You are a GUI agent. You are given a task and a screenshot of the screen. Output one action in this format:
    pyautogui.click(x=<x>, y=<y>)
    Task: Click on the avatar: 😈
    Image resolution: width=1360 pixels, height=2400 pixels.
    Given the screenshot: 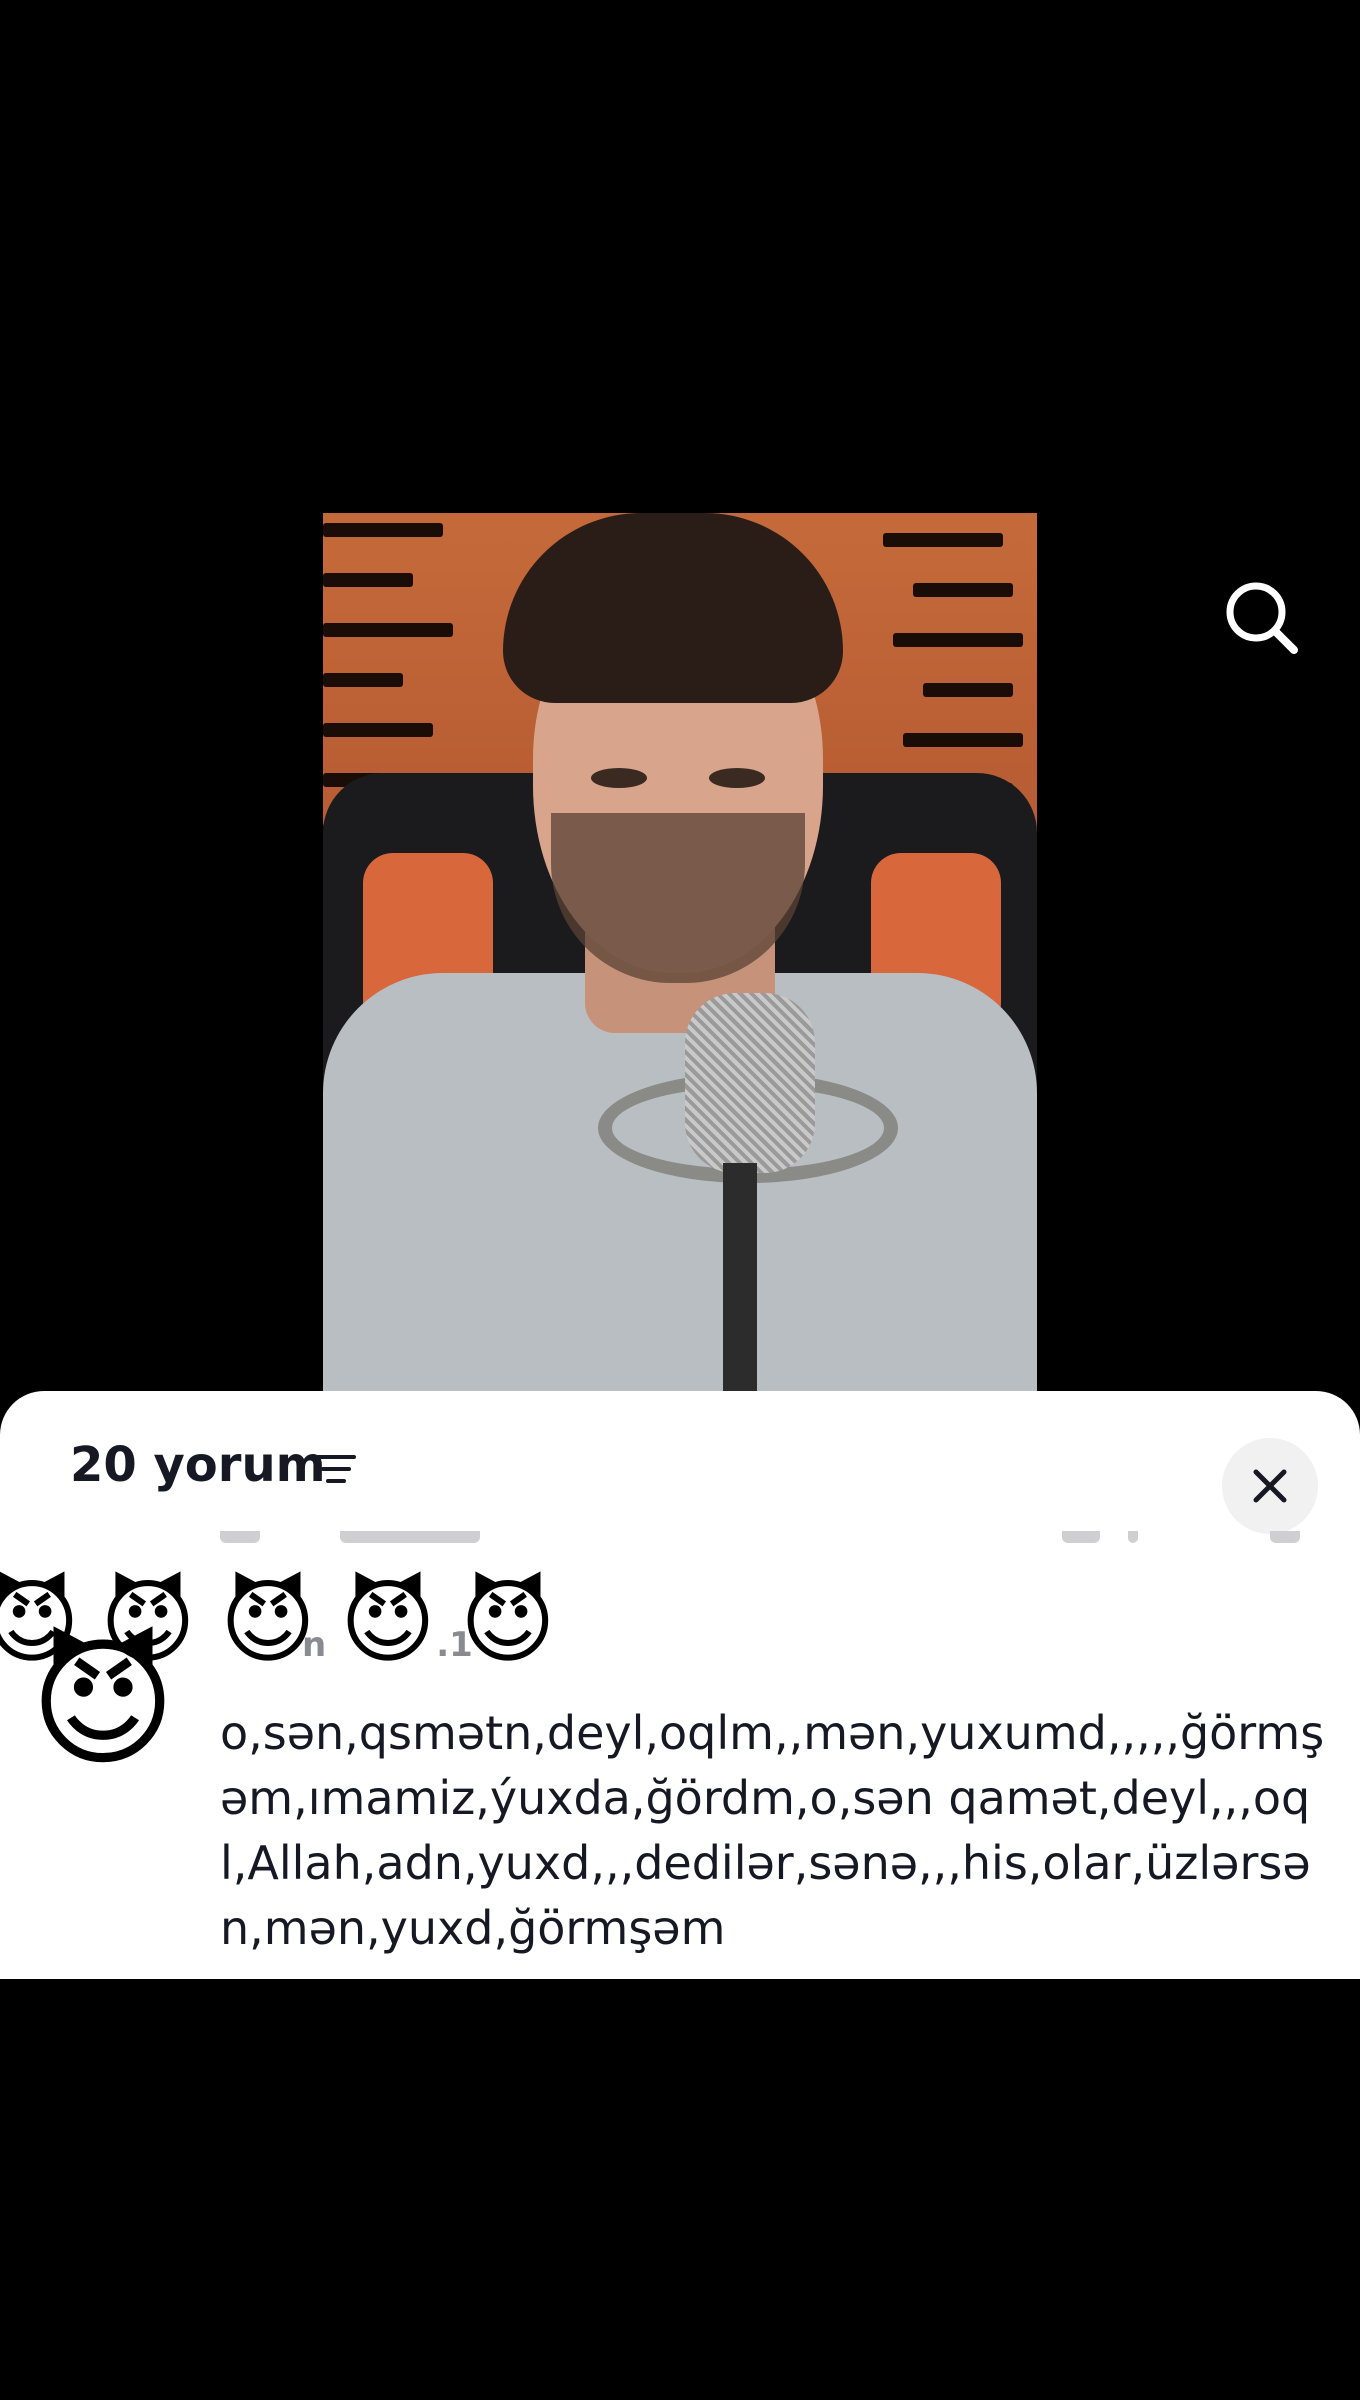 What is the action you would take?
    pyautogui.click(x=103, y=1705)
    